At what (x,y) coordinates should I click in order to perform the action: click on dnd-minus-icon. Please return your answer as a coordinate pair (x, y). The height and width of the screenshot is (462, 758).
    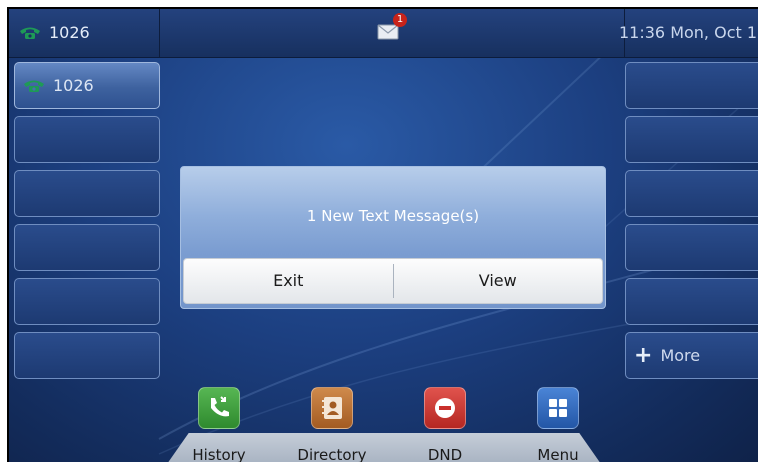
    Looking at the image, I should click on (445, 408).